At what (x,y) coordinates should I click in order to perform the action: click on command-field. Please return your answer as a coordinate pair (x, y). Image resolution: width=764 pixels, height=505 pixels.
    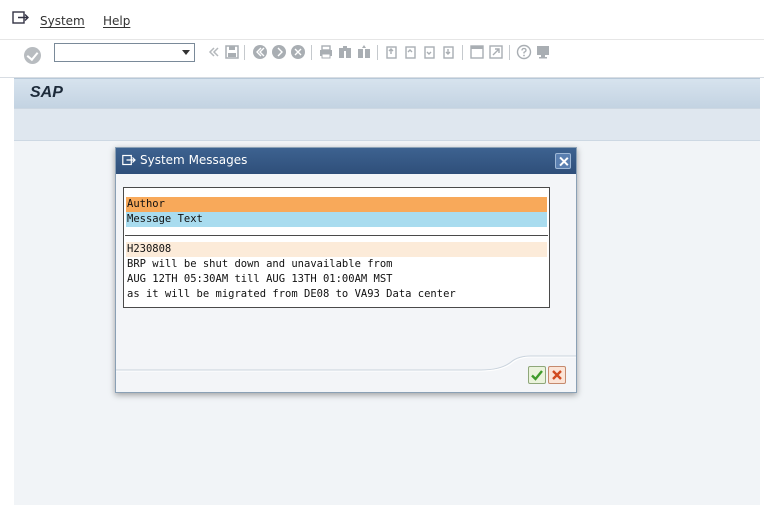
    Looking at the image, I should click on (124, 52).